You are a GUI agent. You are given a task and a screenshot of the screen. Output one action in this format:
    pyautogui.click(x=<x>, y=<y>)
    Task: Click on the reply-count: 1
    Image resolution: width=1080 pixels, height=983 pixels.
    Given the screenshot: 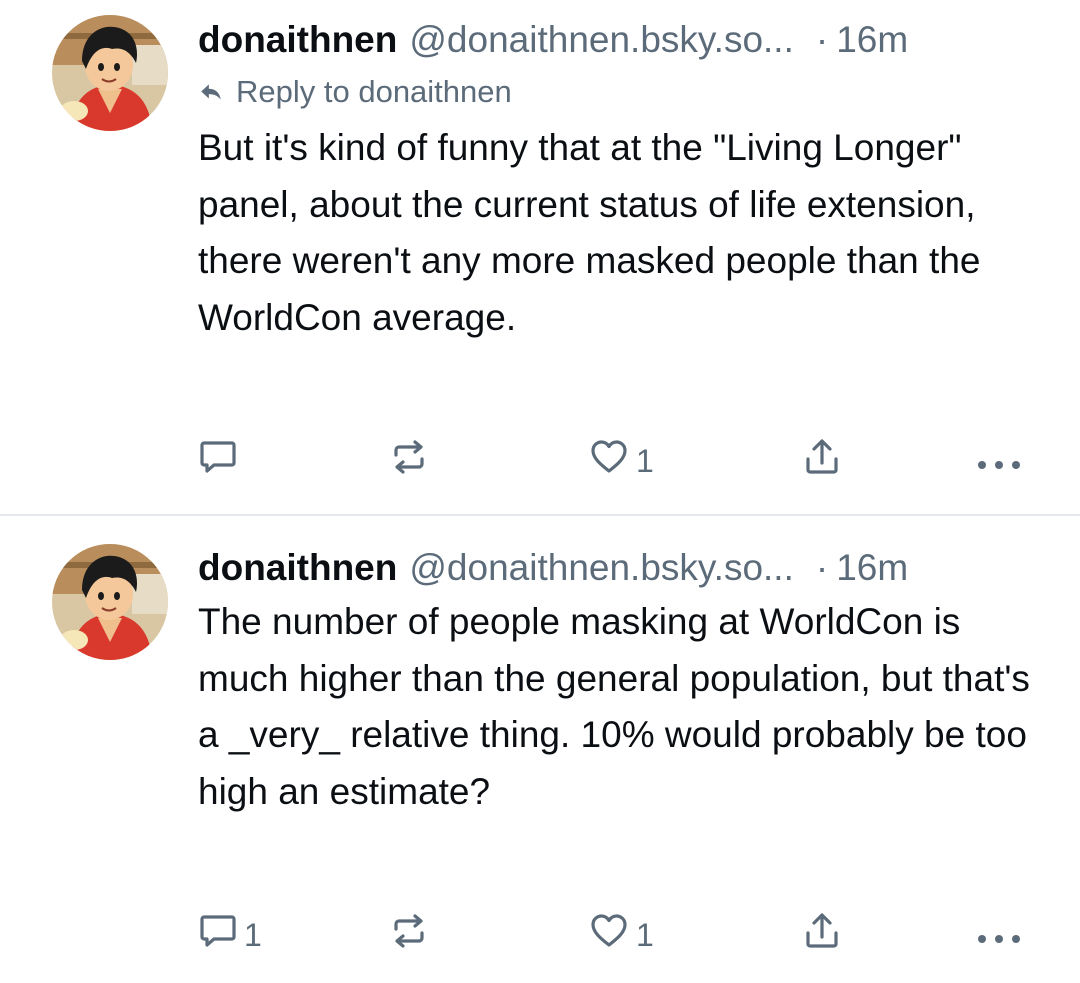 What is the action you would take?
    pyautogui.click(x=253, y=934)
    